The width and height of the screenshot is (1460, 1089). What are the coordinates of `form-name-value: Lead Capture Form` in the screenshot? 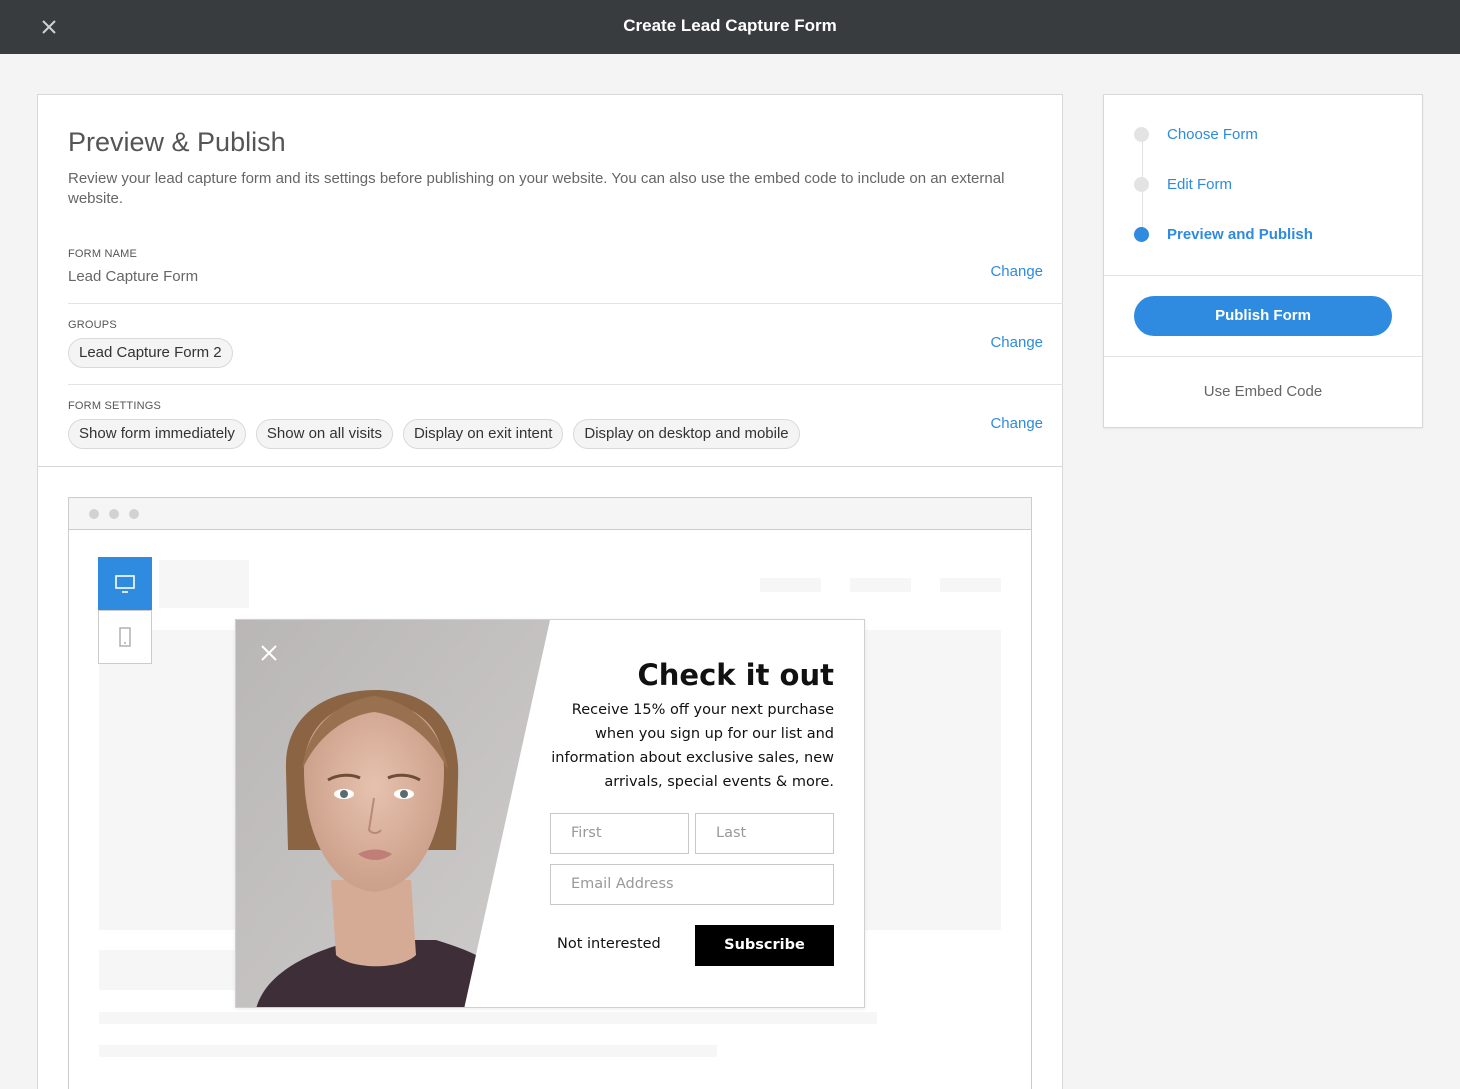 It's located at (133, 276).